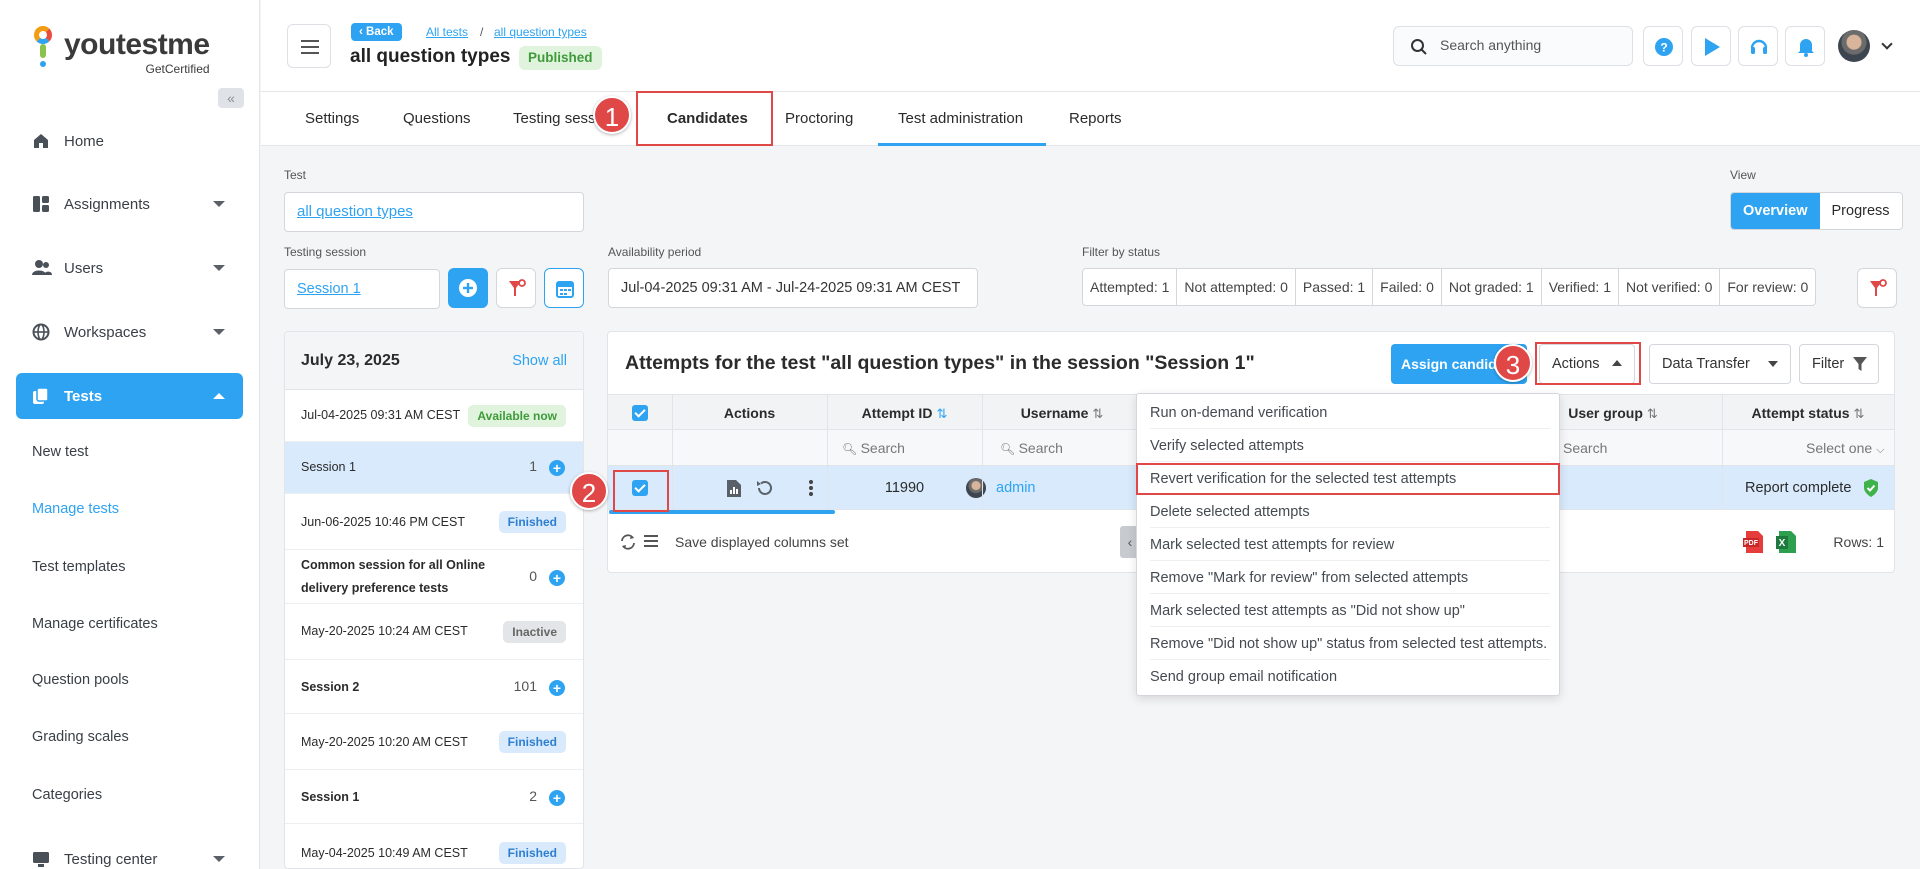  What do you see at coordinates (95, 624) in the screenshot?
I see `sub-manage-certificates: Manage certificates` at bounding box center [95, 624].